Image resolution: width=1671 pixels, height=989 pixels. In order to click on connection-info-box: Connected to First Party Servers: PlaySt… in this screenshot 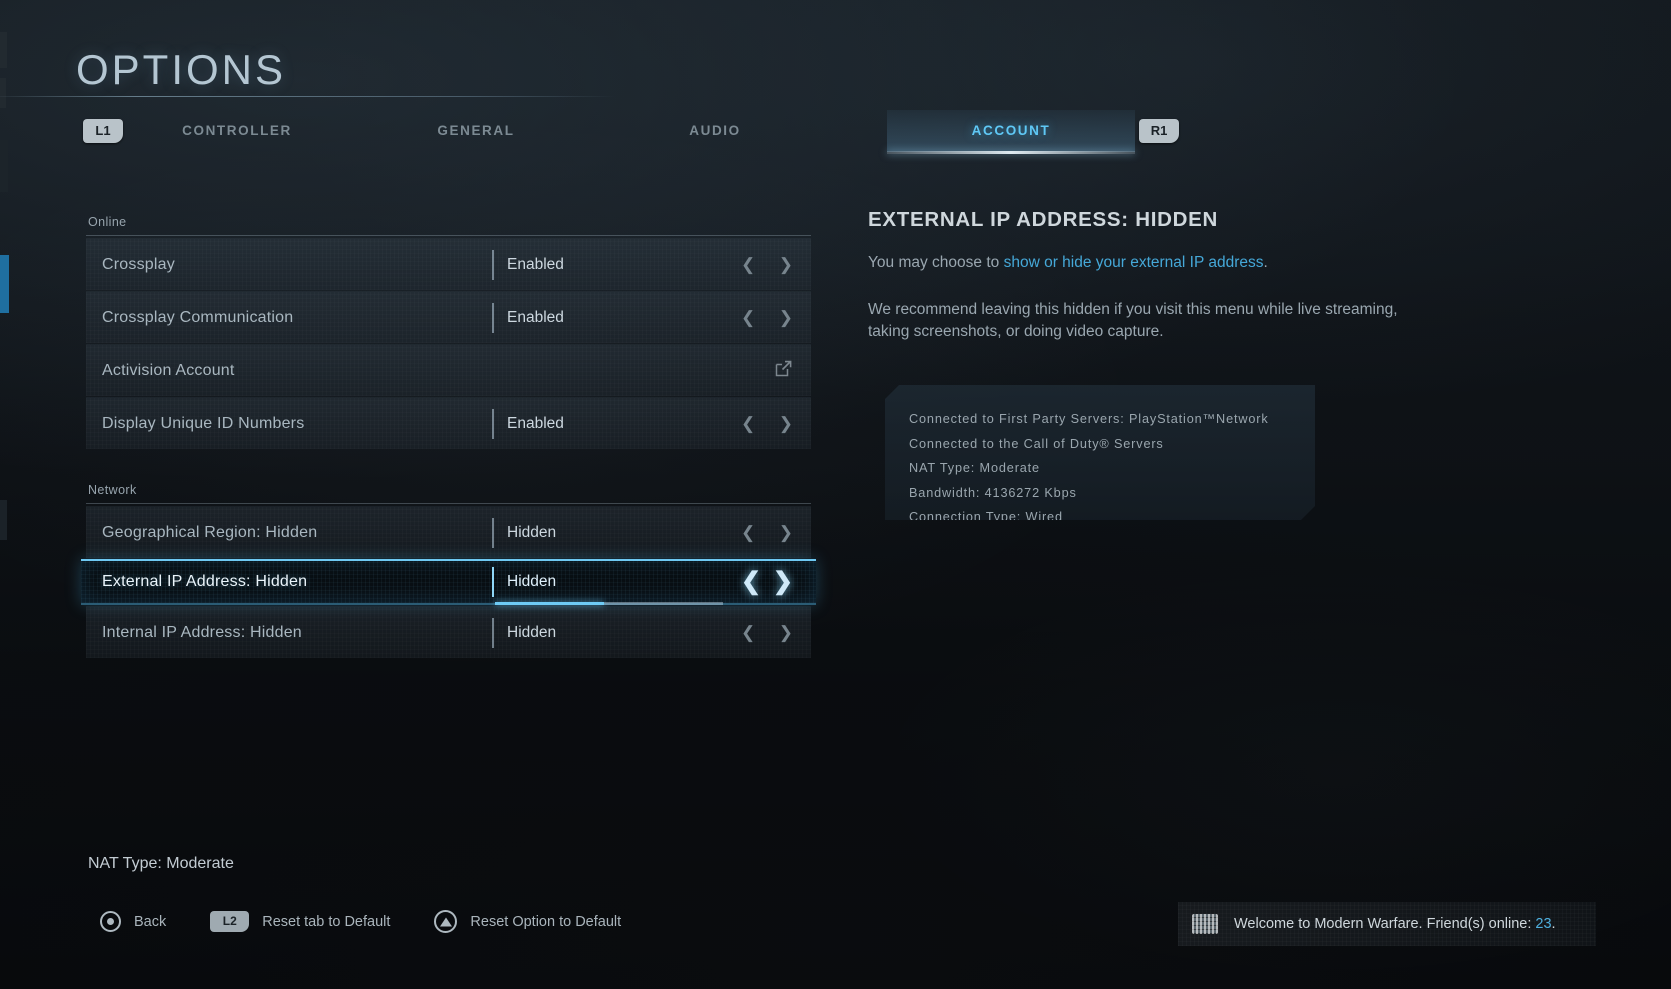, I will do `click(1100, 452)`.